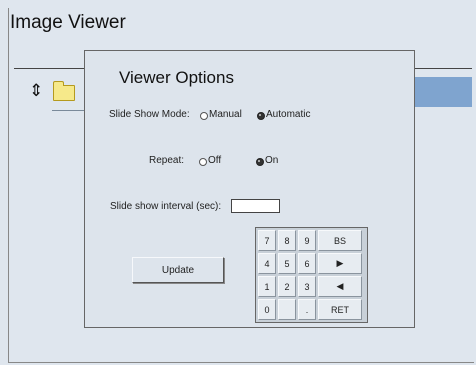 Image resolution: width=476 pixels, height=365 pixels. What do you see at coordinates (68, 110) in the screenshot?
I see `folder-underline` at bounding box center [68, 110].